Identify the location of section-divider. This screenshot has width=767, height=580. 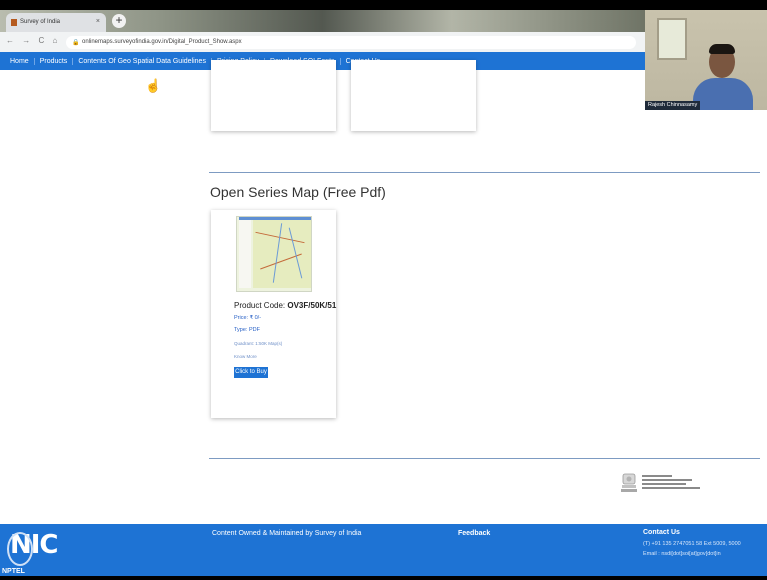
(484, 172).